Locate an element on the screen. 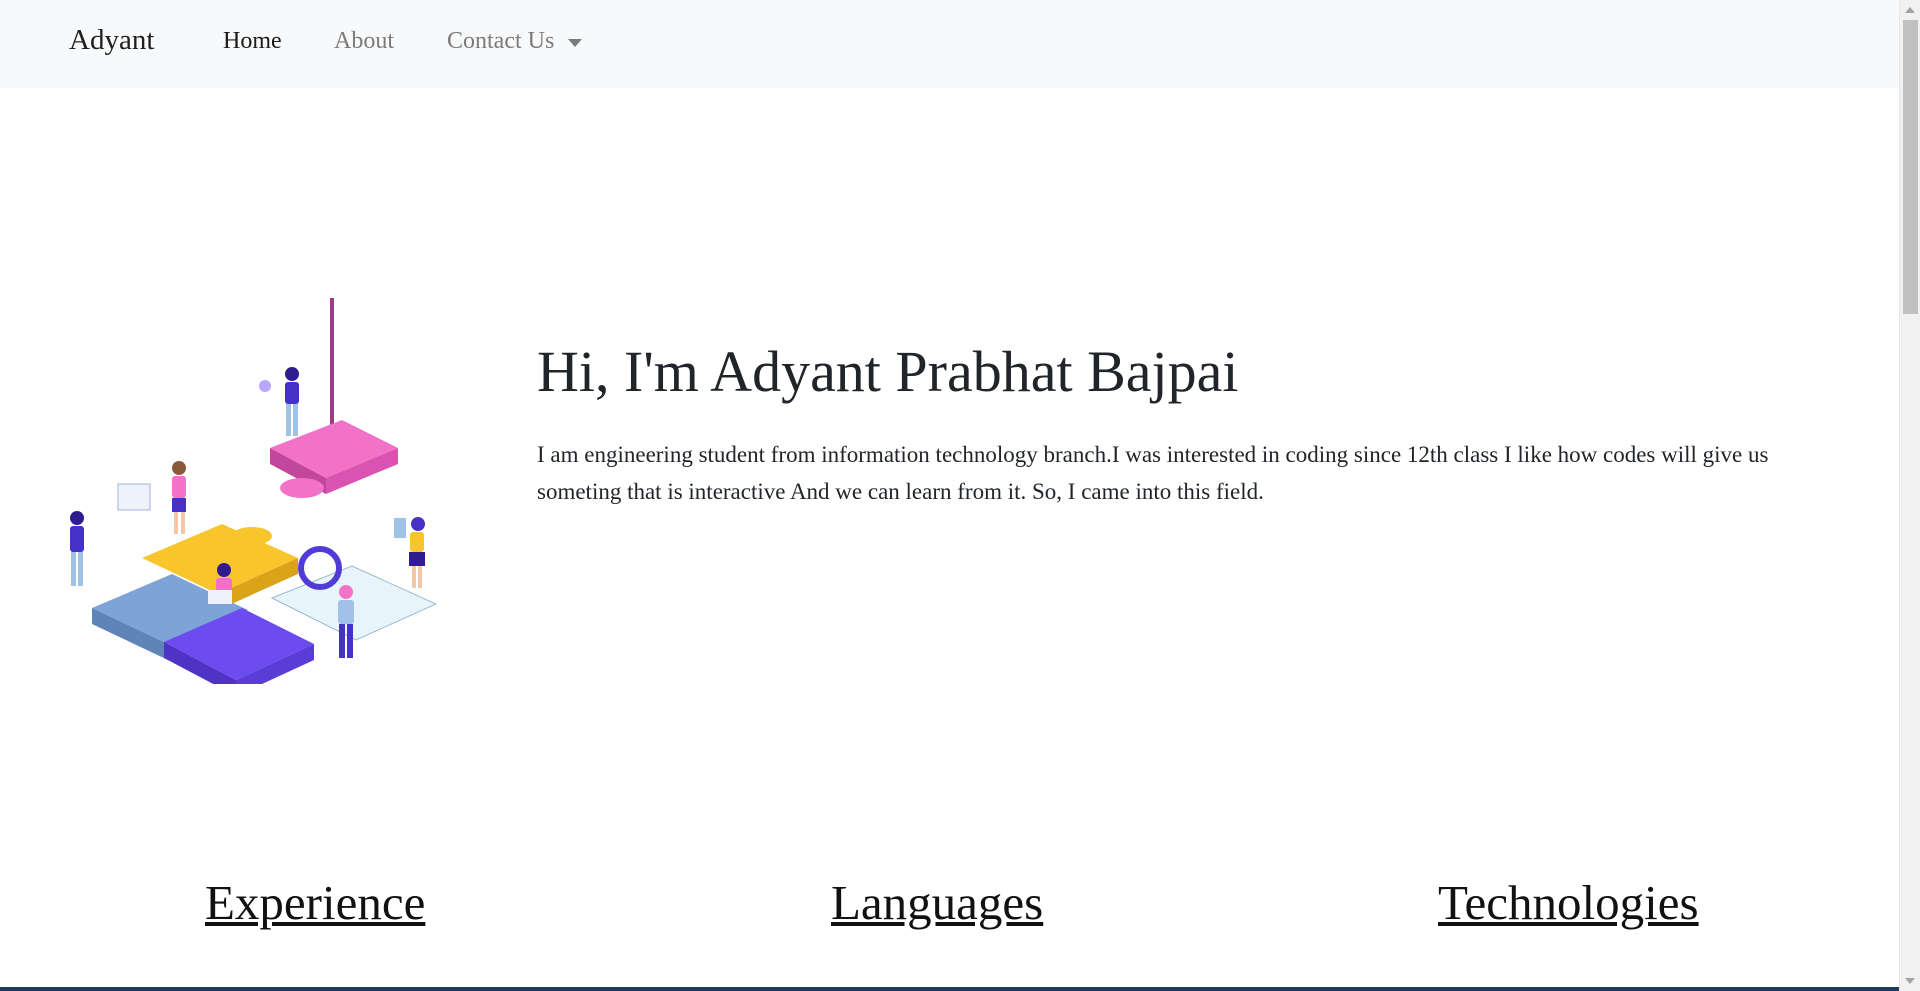 This screenshot has height=991, width=1920. languages-heading: Languages is located at coordinates (937, 902).